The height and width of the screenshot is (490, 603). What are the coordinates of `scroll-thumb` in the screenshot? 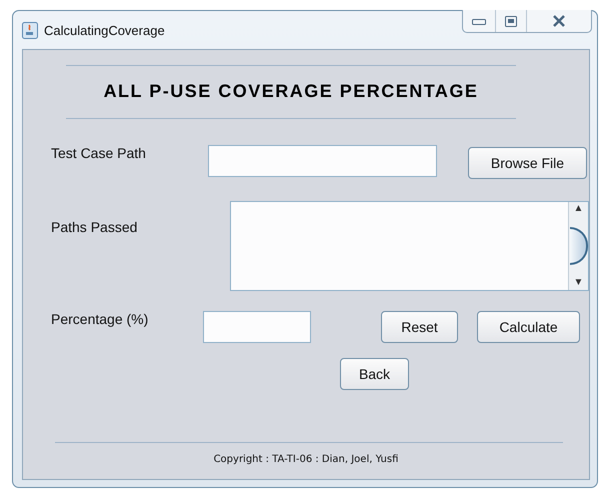 It's located at (579, 246).